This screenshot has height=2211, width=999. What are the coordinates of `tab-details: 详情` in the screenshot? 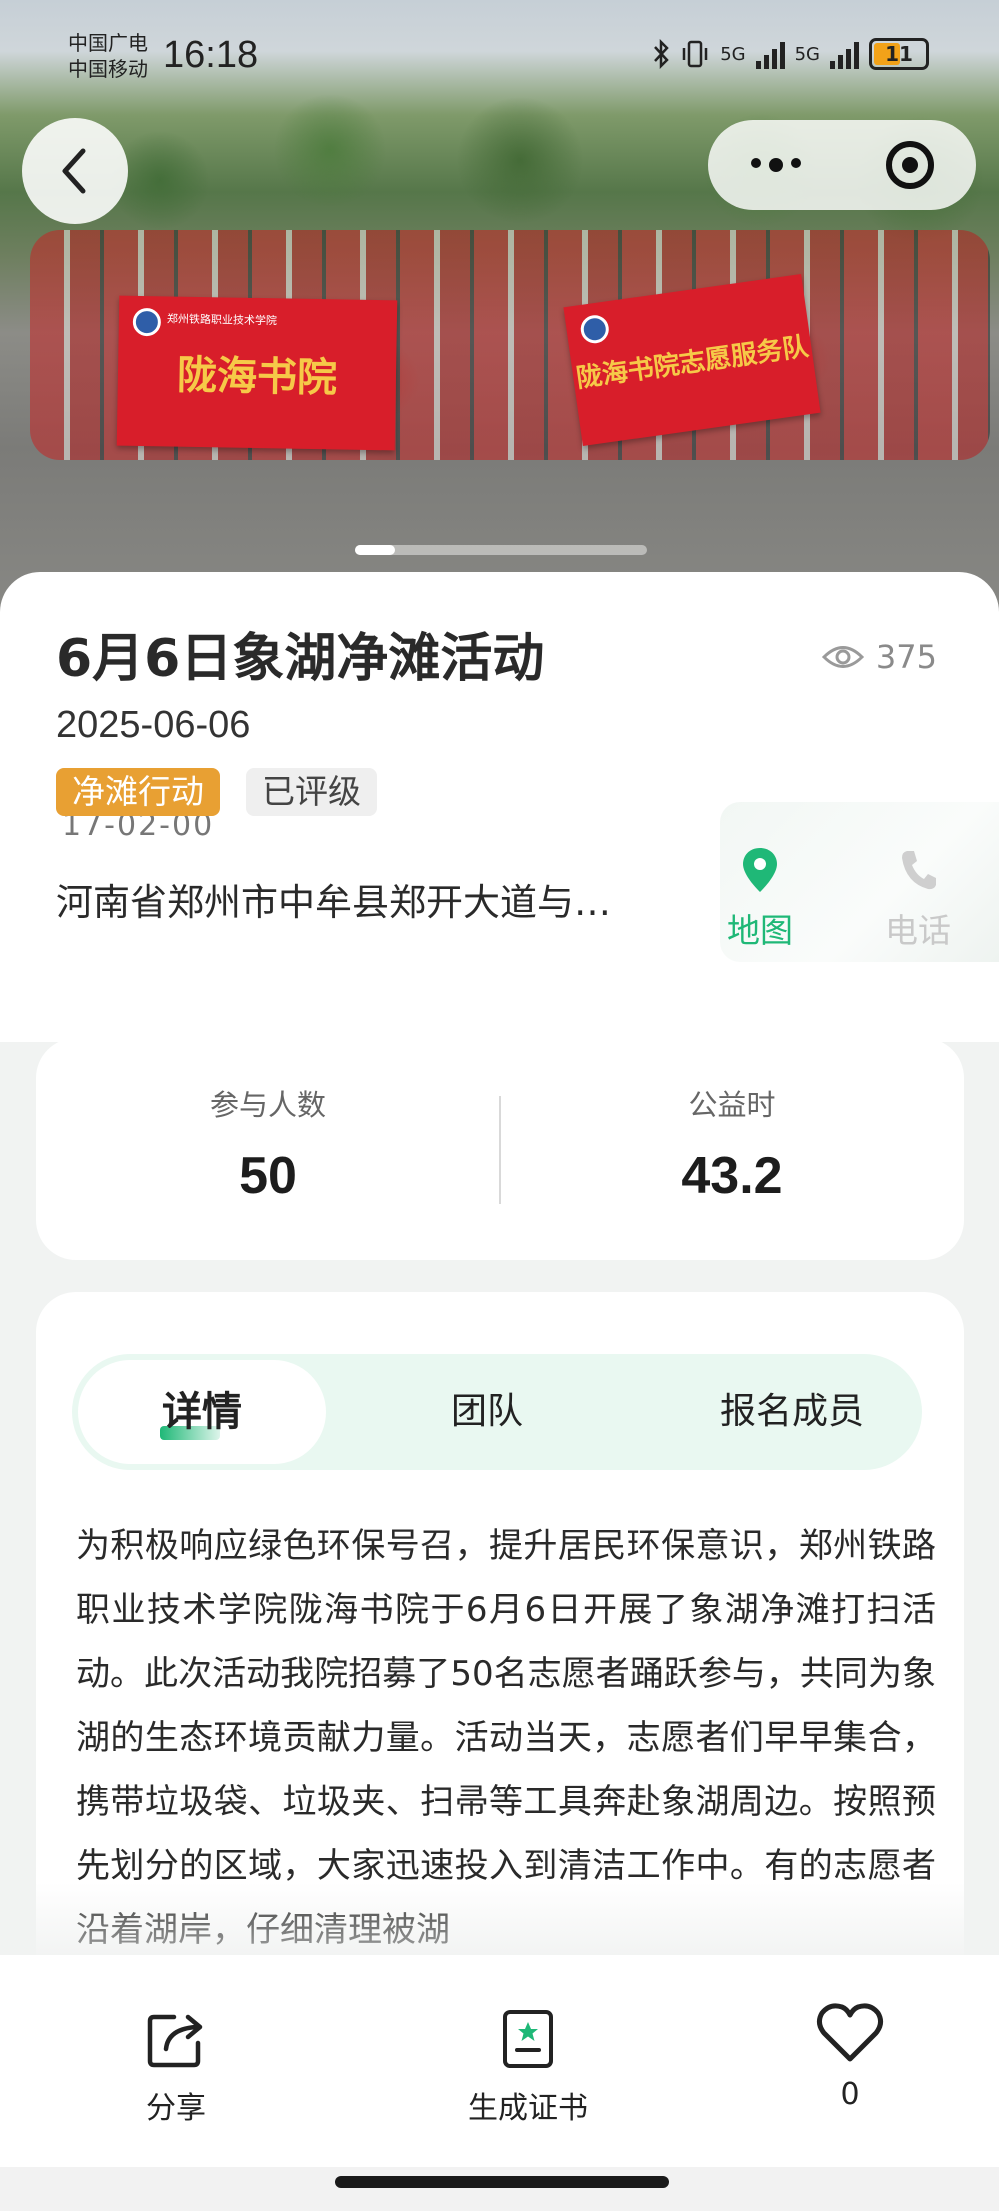 It's located at (202, 1412).